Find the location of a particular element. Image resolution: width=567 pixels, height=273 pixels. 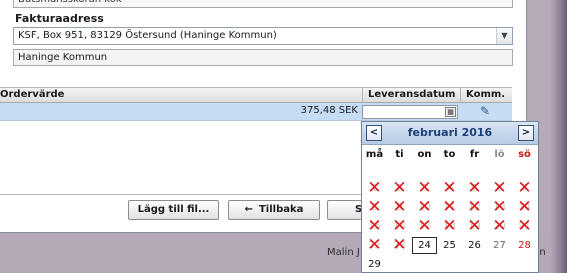

calendar-day-number: 20 is located at coordinates (499, 226).